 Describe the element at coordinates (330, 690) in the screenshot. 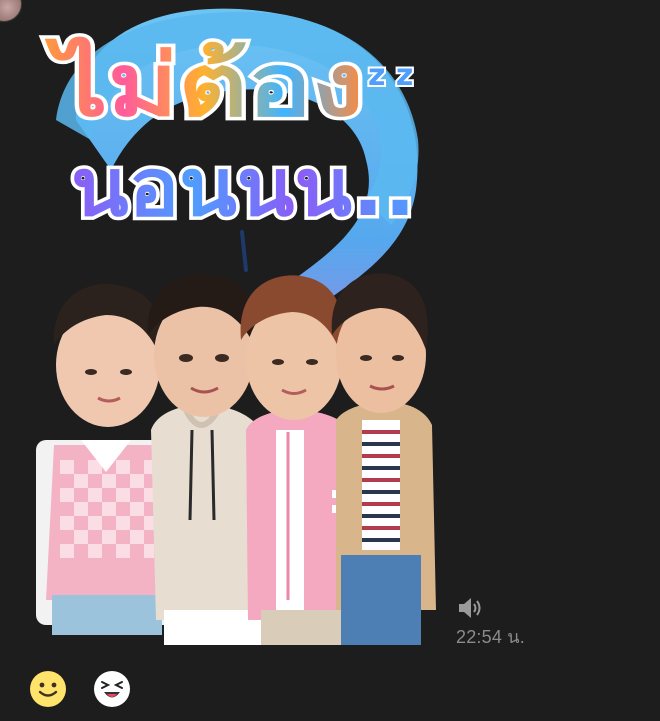

I see `input-toolbar` at that location.